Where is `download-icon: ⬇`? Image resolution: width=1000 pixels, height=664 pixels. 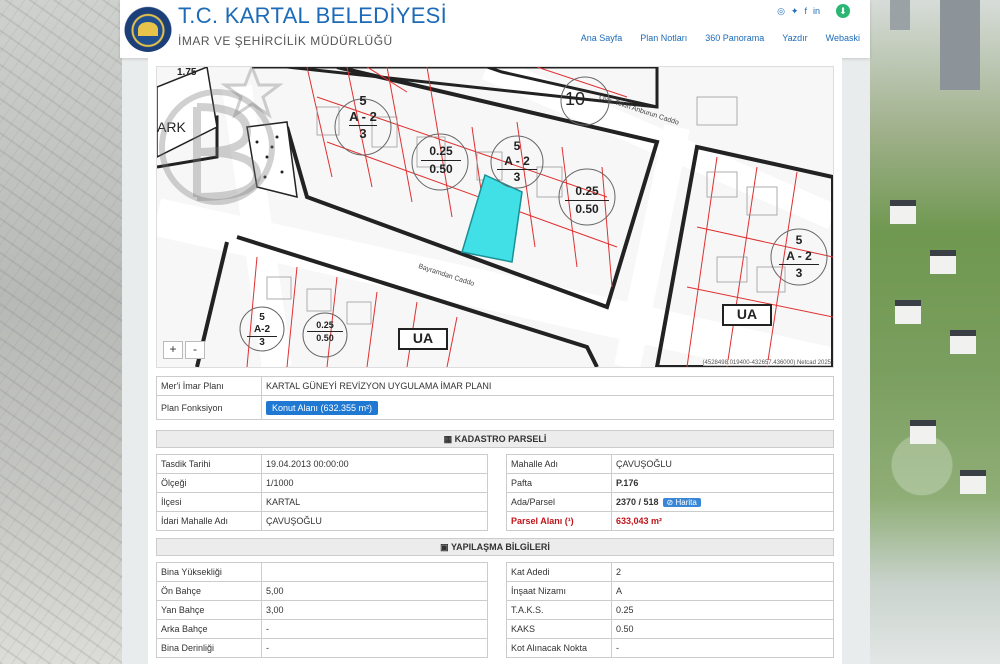 download-icon: ⬇ is located at coordinates (843, 11).